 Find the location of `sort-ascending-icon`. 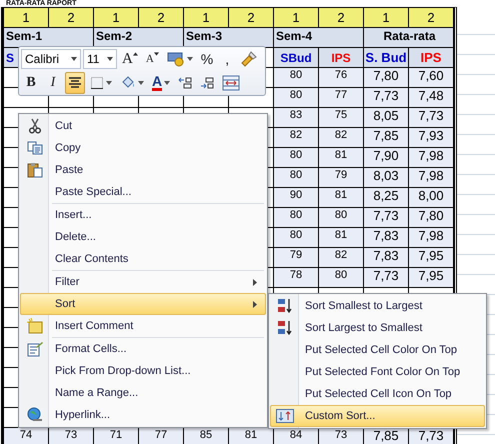

sort-ascending-icon is located at coordinates (285, 306).